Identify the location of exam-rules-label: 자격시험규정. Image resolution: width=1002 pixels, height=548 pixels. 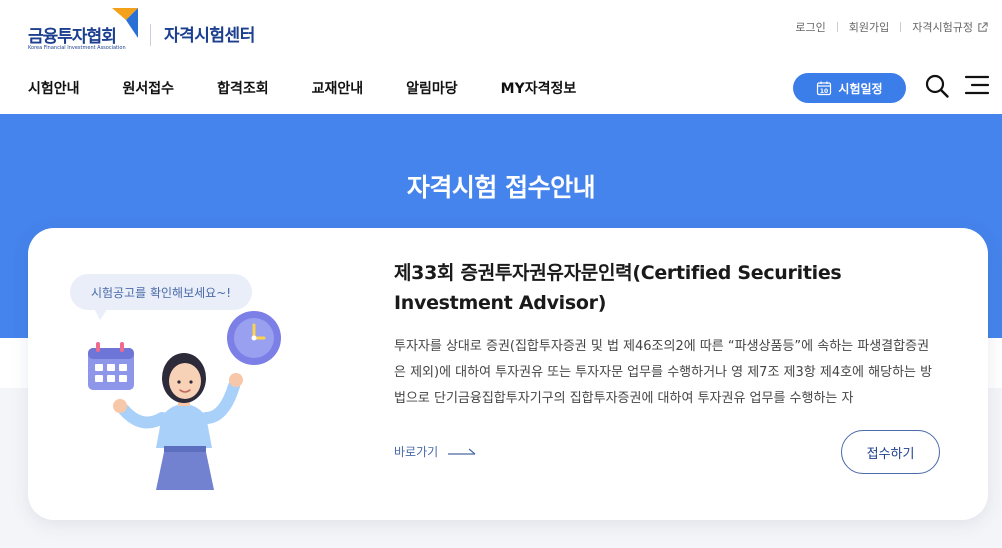
(942, 27).